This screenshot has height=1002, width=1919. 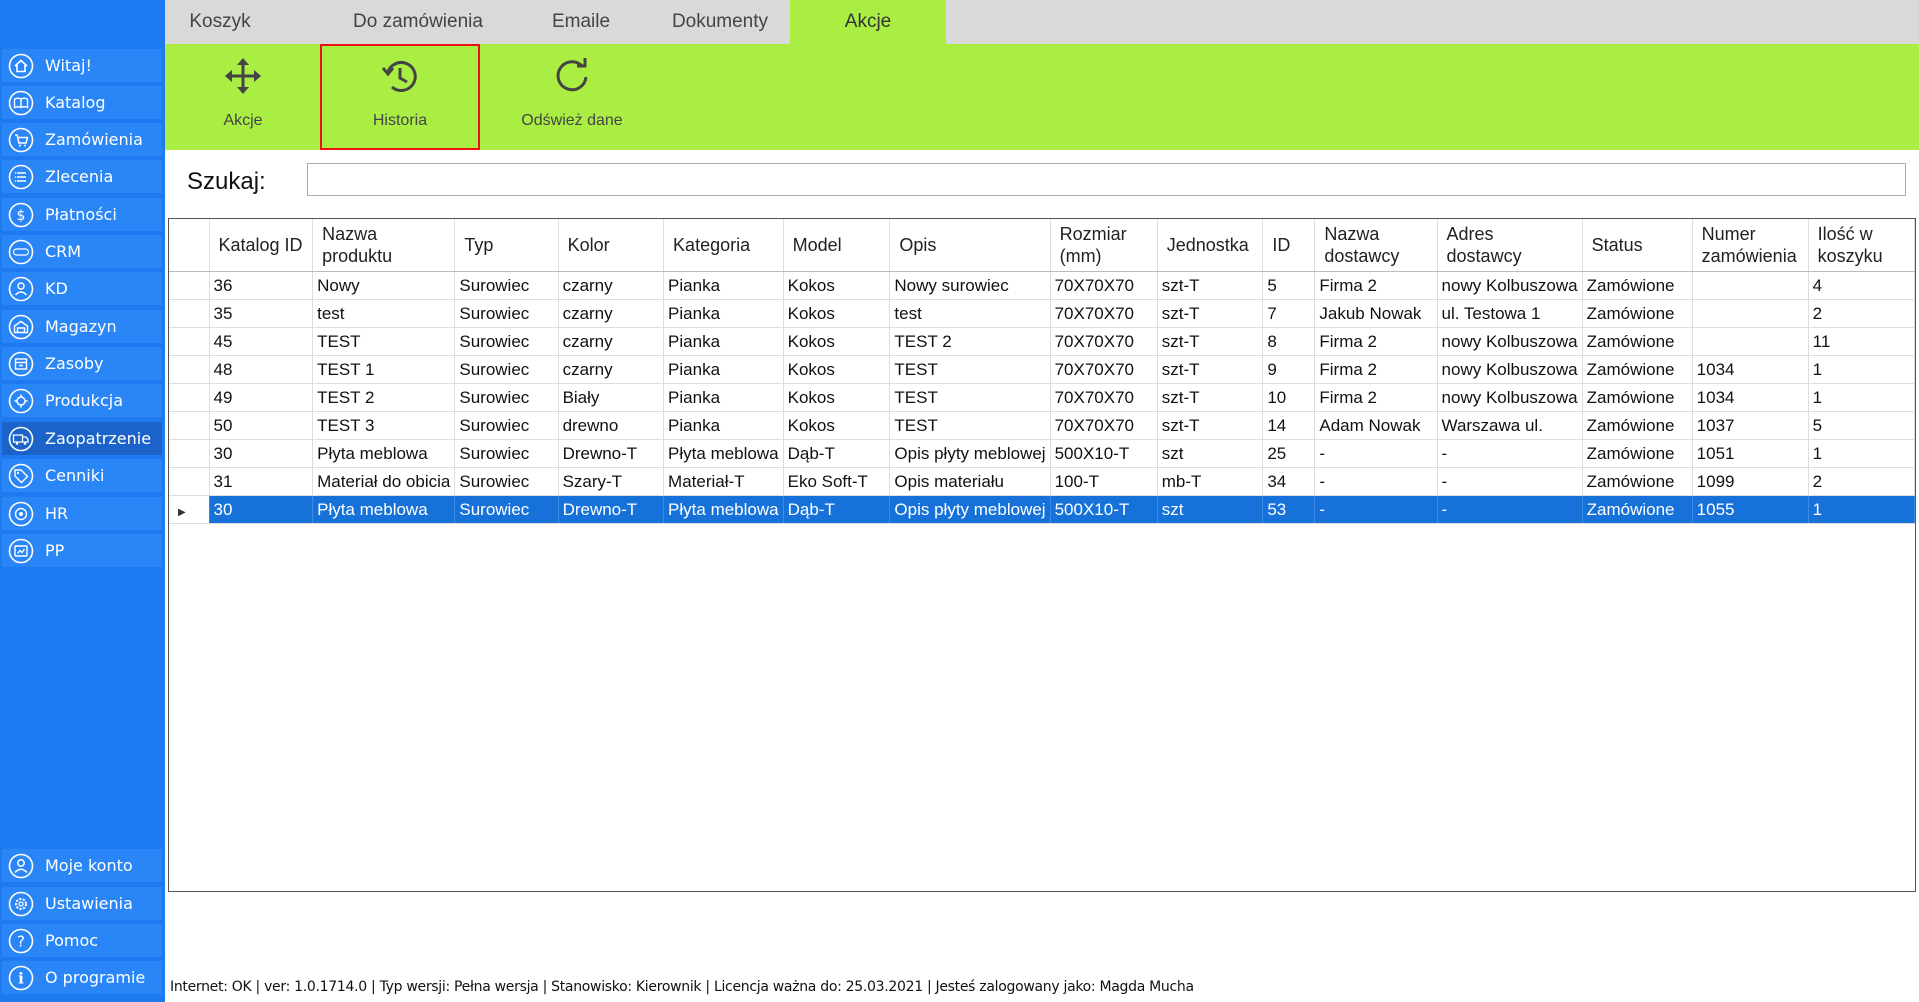 I want to click on sidebar-item-witaj: Witaj!, so click(x=82, y=65).